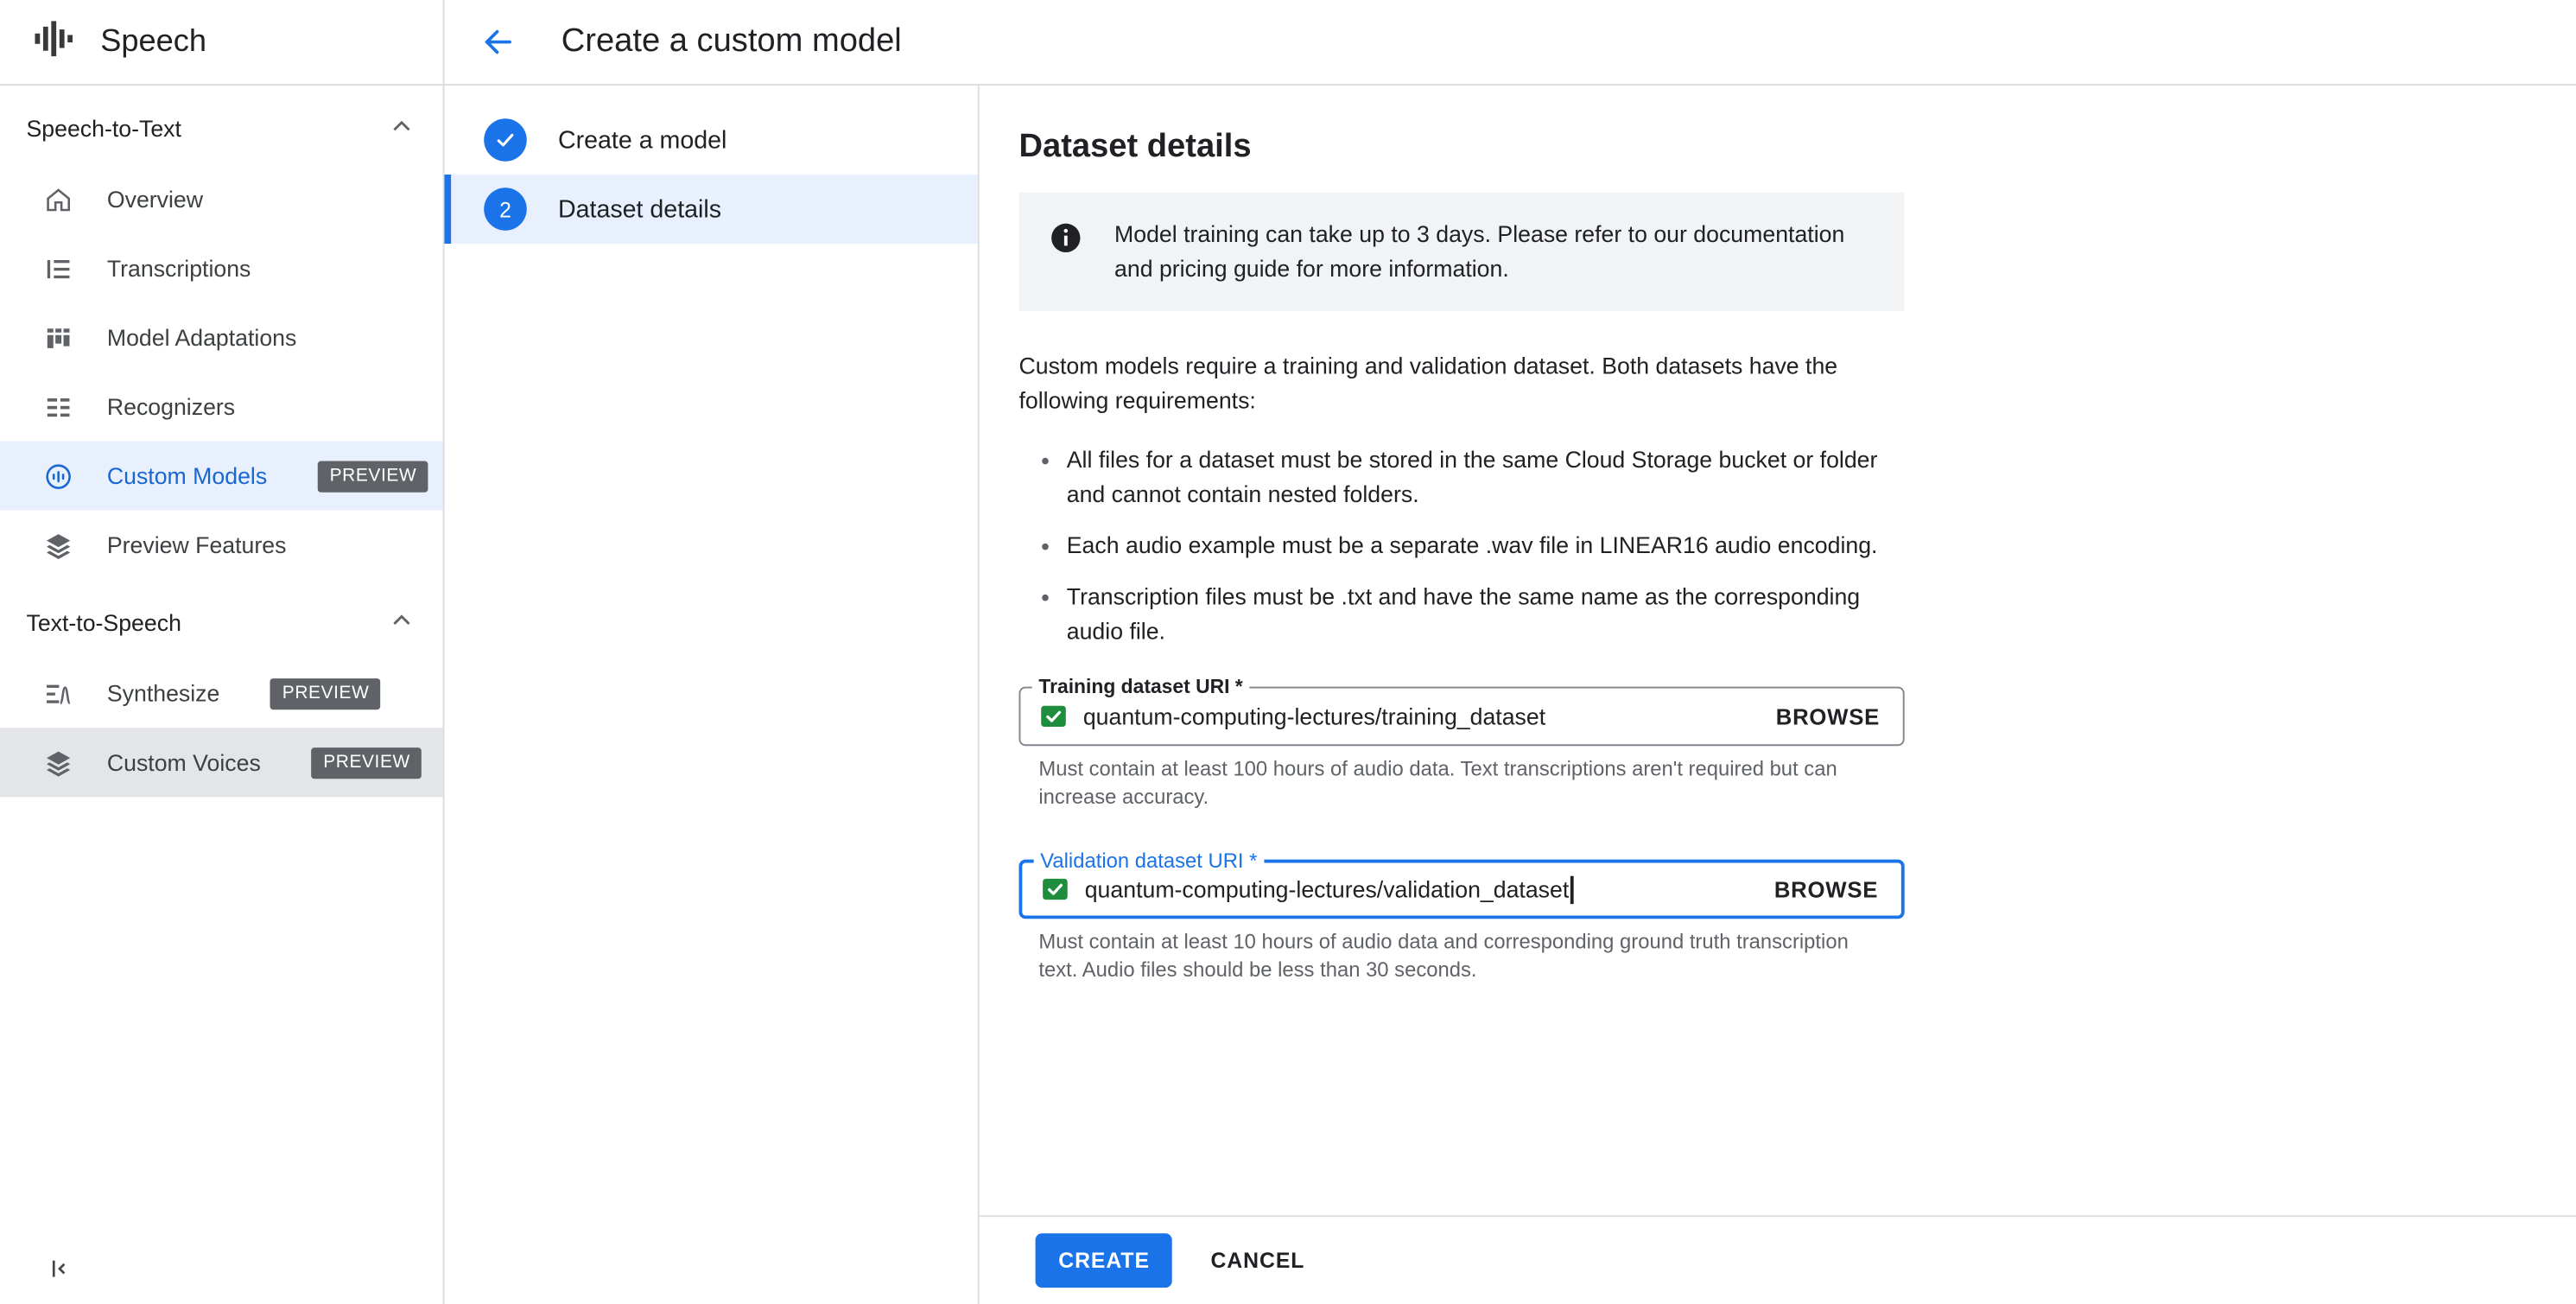 This screenshot has width=2576, height=1304. Describe the element at coordinates (58, 1268) in the screenshot. I see `collapse-sidebar-icon` at that location.